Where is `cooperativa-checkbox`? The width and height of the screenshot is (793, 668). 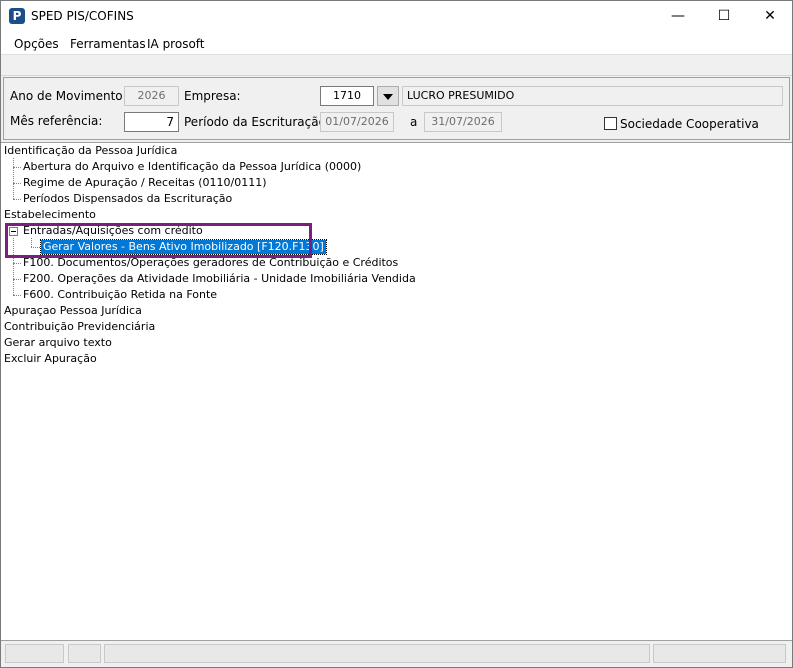 cooperativa-checkbox is located at coordinates (610, 123).